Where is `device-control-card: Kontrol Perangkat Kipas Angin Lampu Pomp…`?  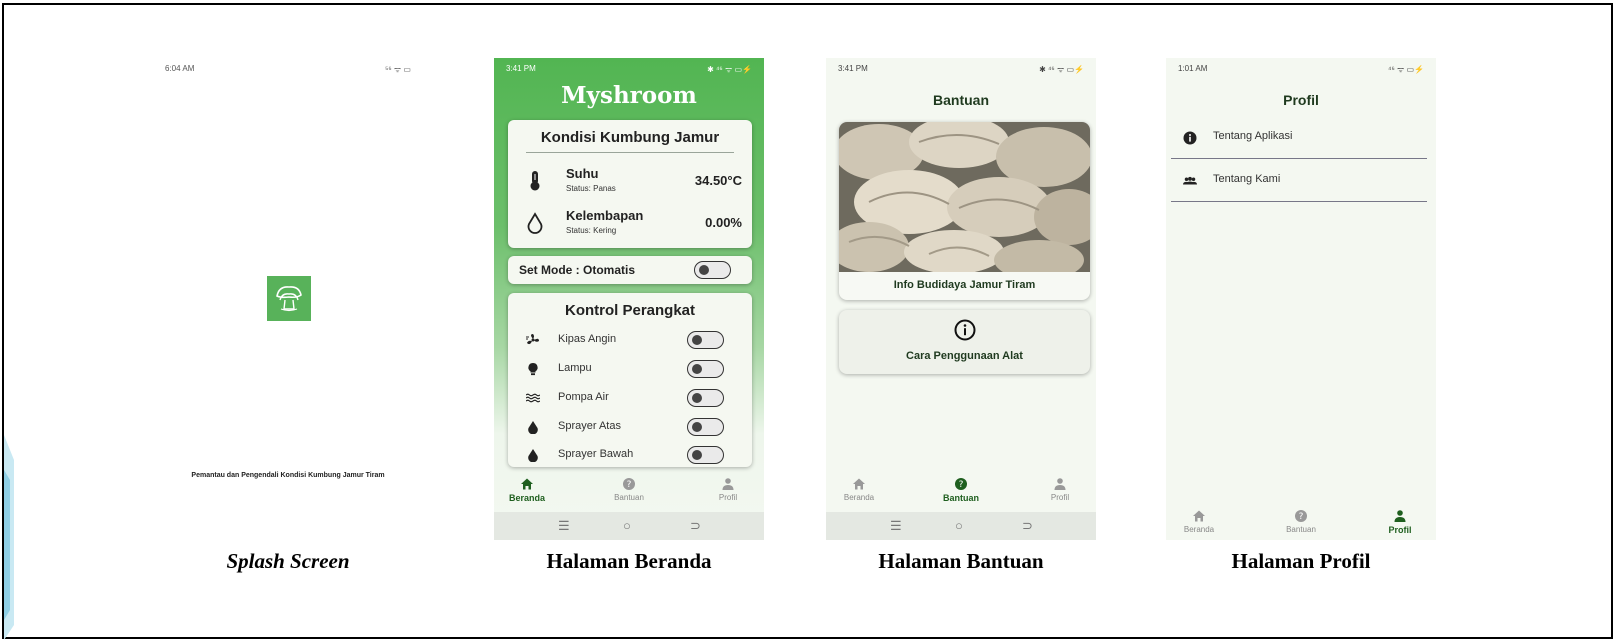 device-control-card: Kontrol Perangkat Kipas Angin Lampu Pomp… is located at coordinates (630, 380).